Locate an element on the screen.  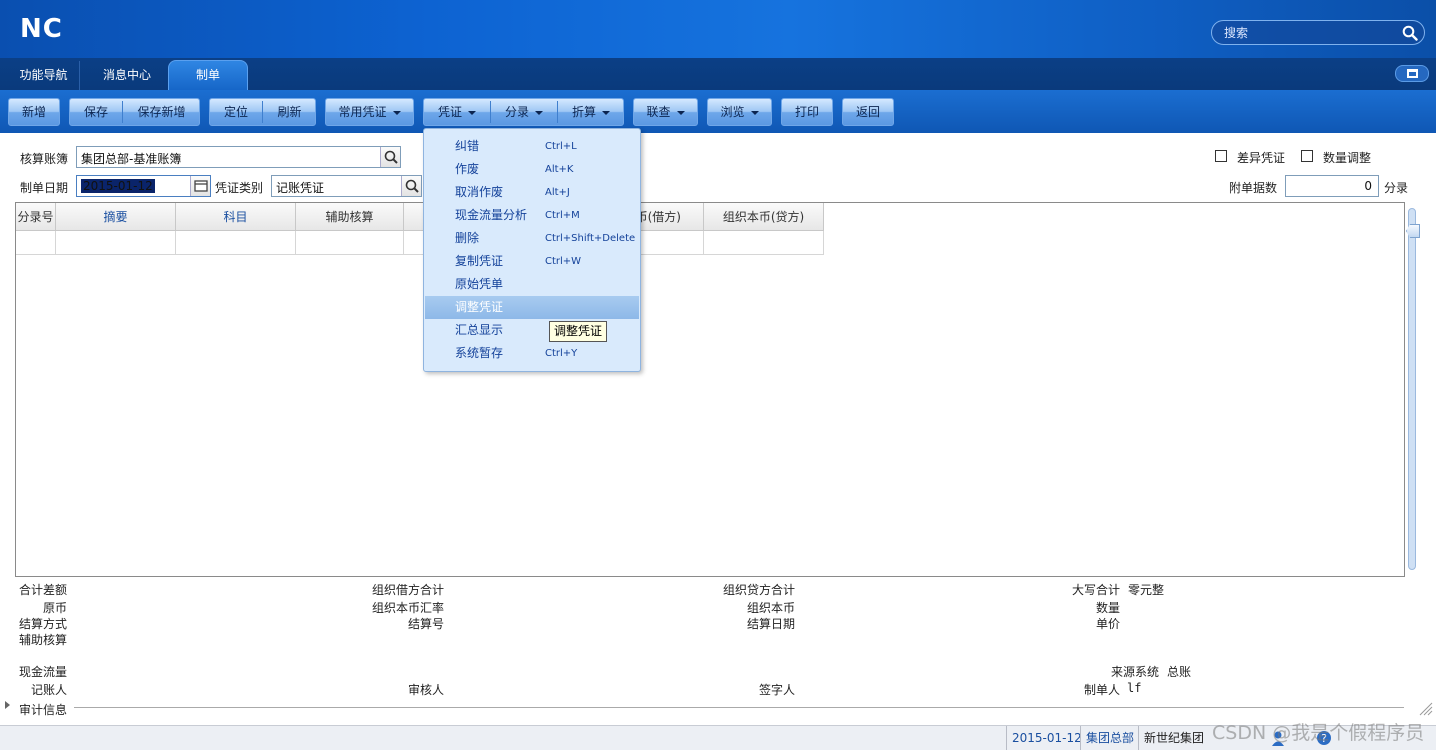
menu-item-shortcut: Ctrl+Y is located at coordinates (561, 353).